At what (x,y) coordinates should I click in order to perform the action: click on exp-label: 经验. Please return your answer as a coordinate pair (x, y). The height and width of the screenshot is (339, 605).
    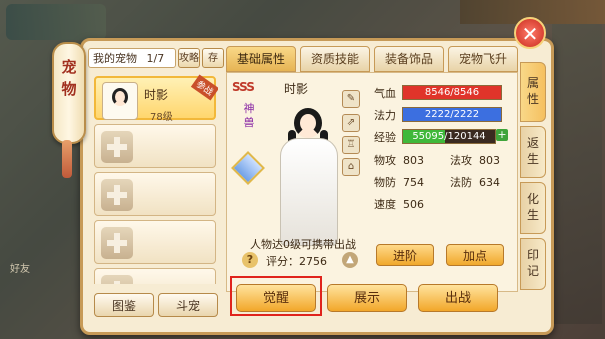
    Looking at the image, I should click on (385, 137).